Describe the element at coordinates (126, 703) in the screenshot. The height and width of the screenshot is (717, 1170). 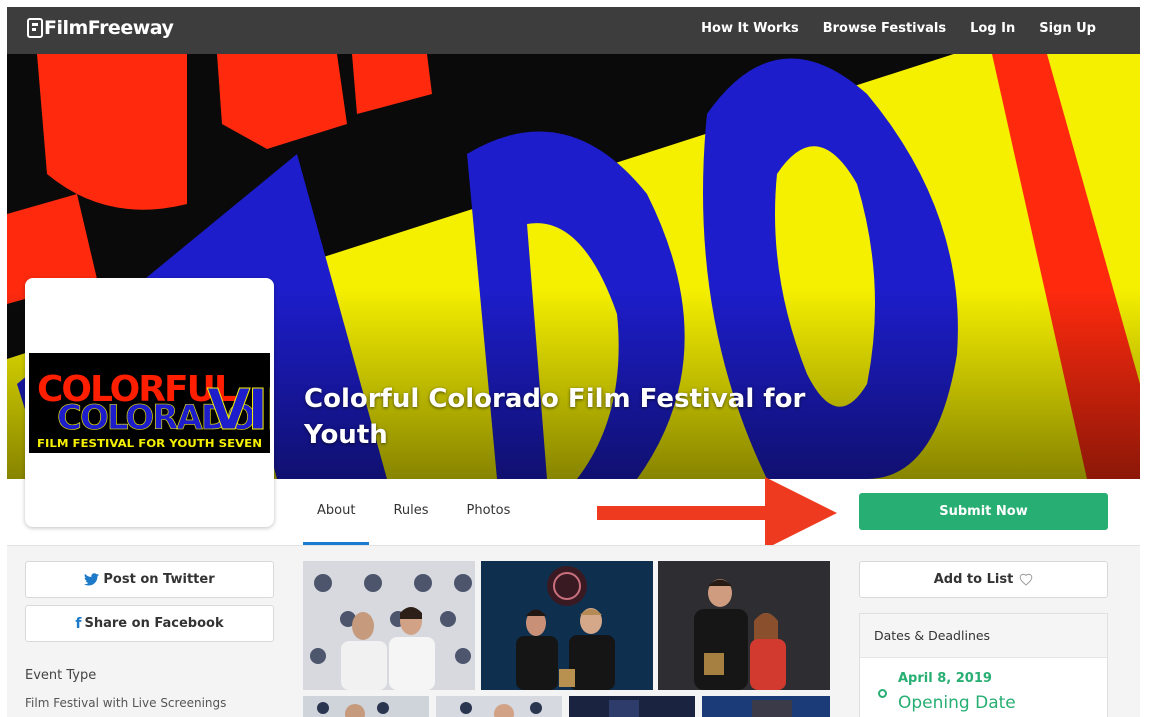
I see `event-type-value: Film Festival with Live Screenings` at that location.